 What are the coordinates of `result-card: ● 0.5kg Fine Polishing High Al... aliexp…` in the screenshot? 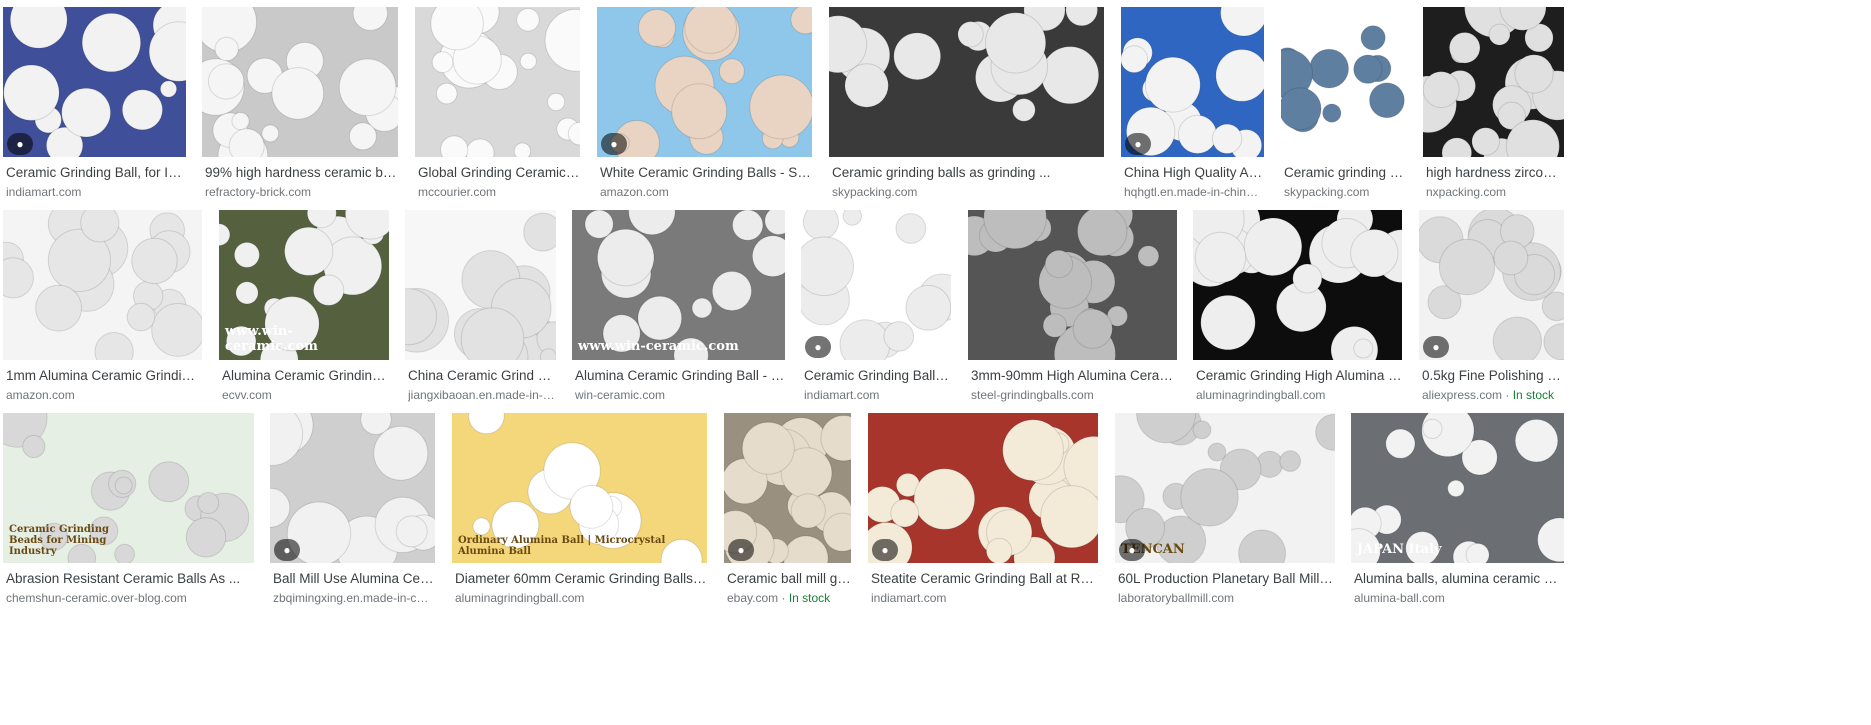 It's located at (1491, 306).